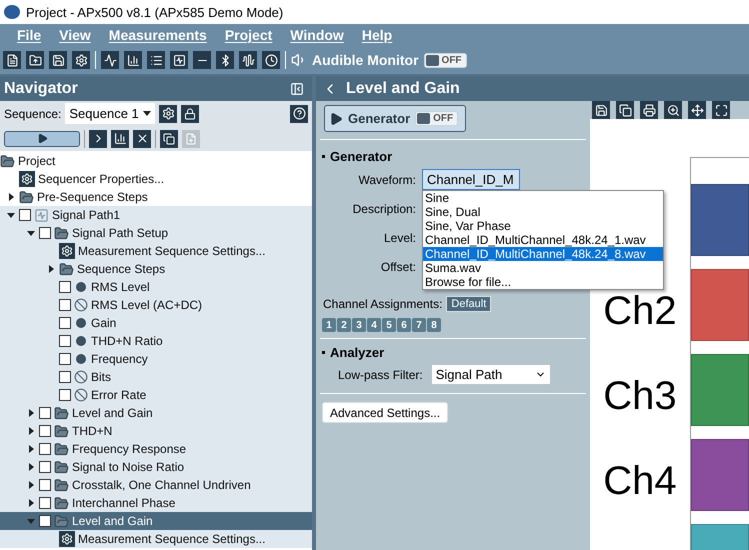  Describe the element at coordinates (98, 139) in the screenshot. I see `add-step-icon` at that location.